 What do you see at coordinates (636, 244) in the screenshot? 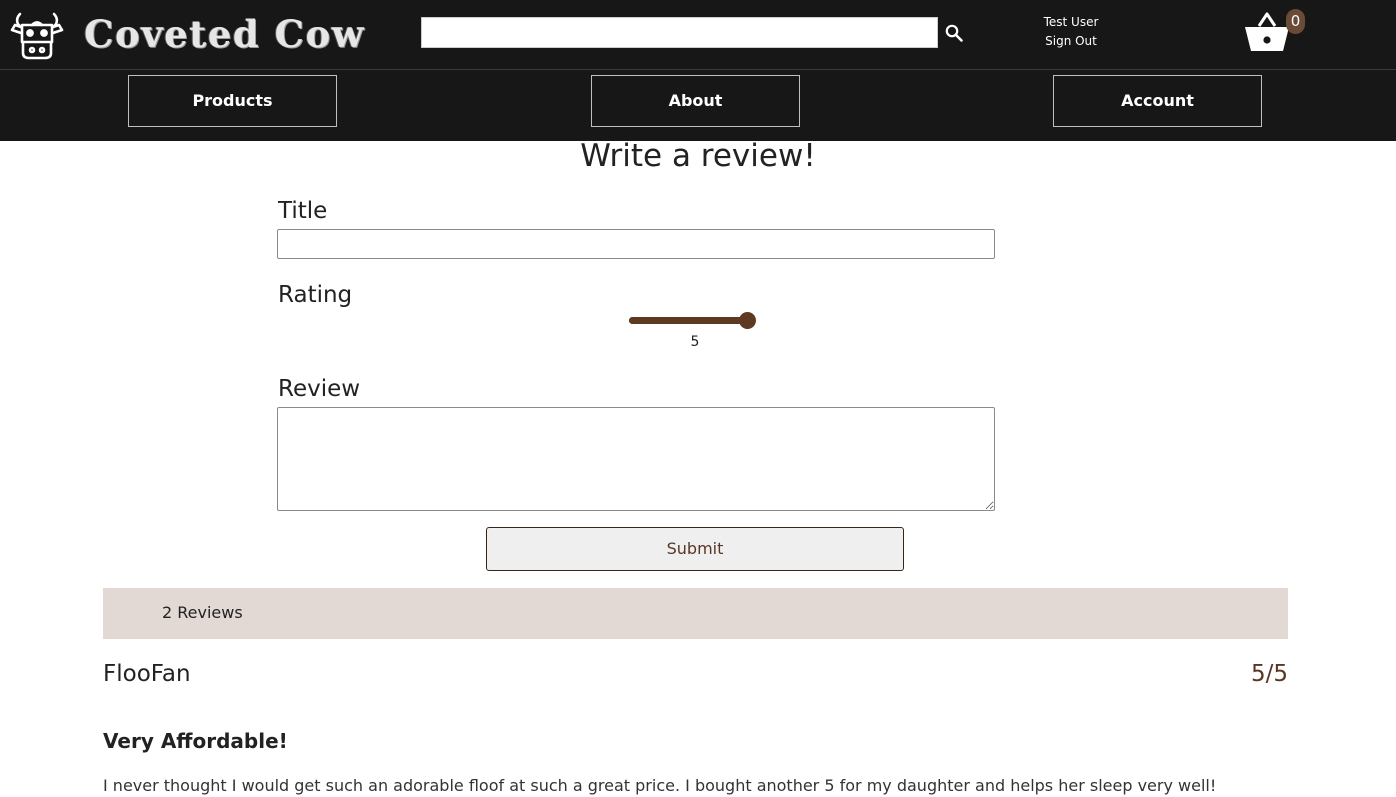
I see `review-title-input` at bounding box center [636, 244].